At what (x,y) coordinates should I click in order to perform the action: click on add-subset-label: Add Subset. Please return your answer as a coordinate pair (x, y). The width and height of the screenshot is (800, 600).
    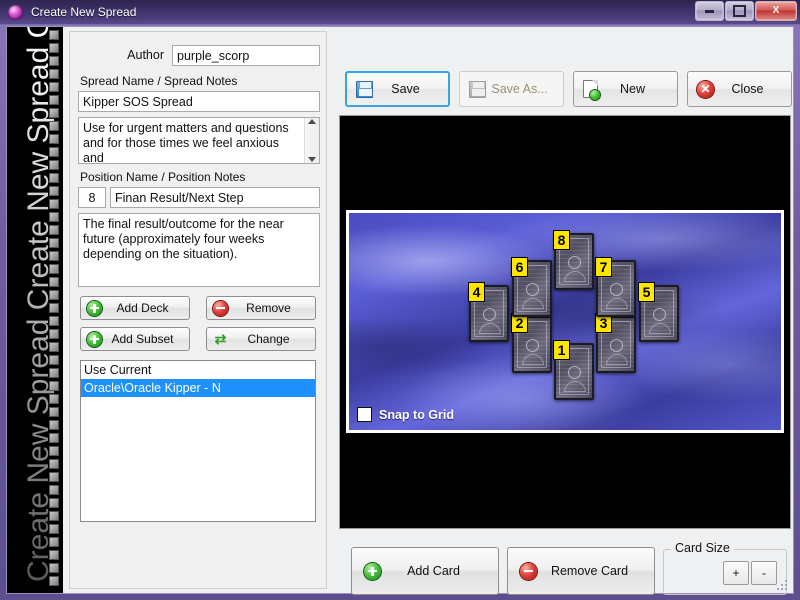
    Looking at the image, I should click on (142, 339).